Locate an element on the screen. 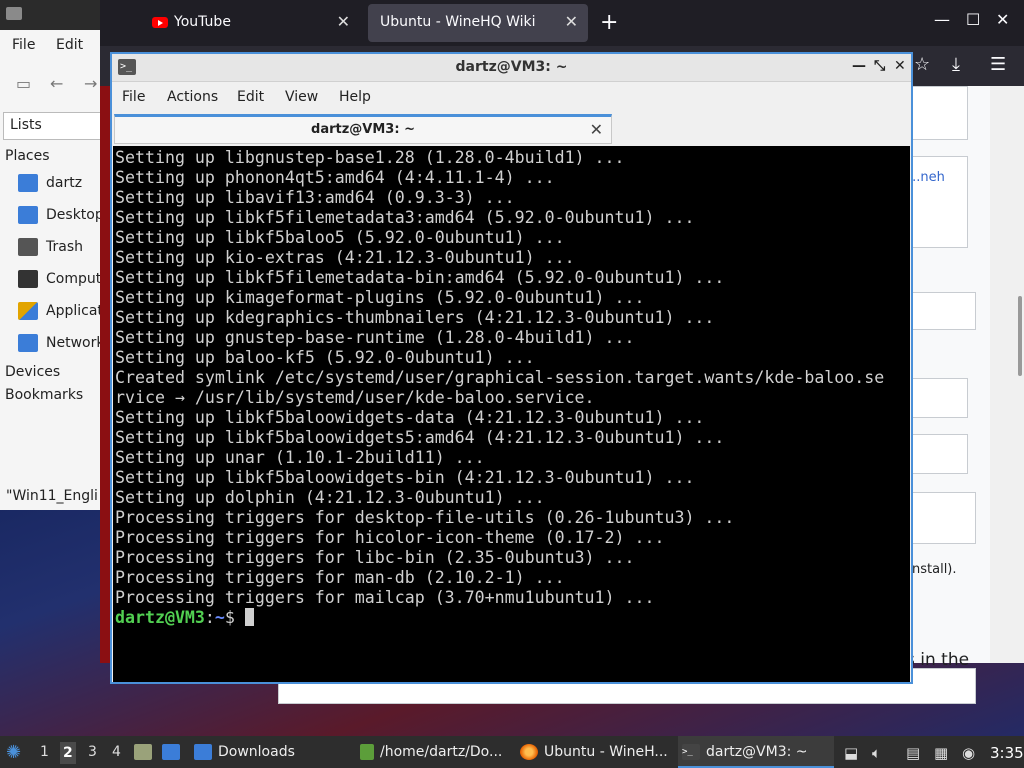  place-item-applications: Applications is located at coordinates (63, 315).